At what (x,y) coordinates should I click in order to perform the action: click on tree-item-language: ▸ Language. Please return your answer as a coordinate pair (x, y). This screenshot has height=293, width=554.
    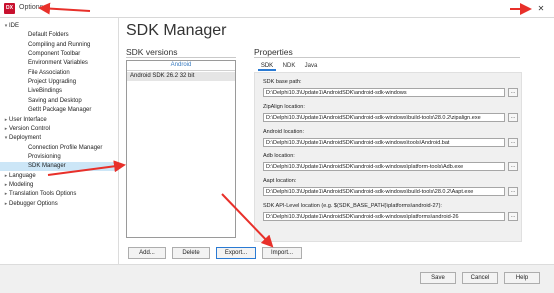
    Looking at the image, I should click on (59, 176).